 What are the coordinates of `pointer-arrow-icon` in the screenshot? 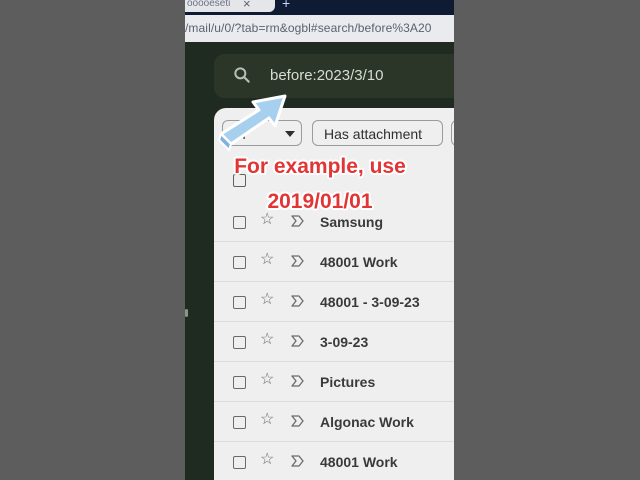 It's located at (252, 122).